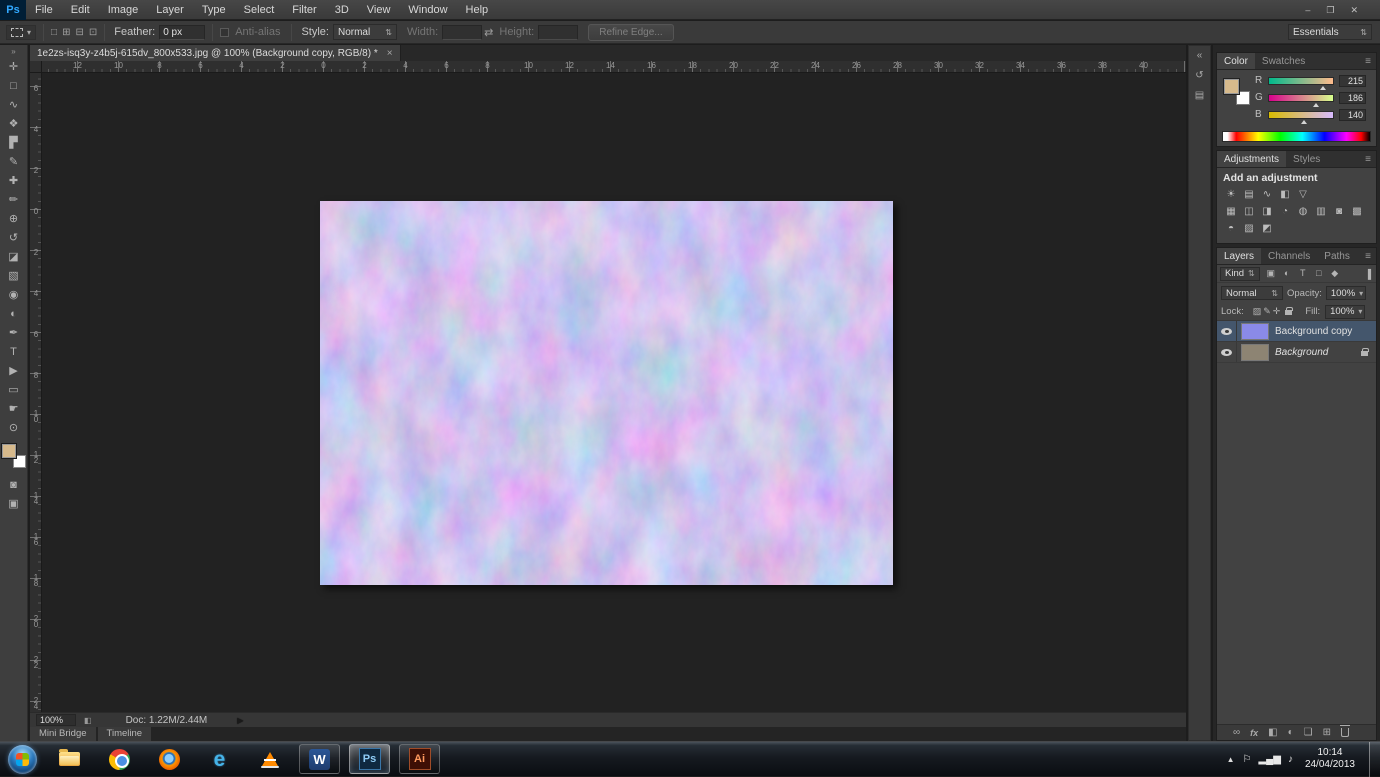 The width and height of the screenshot is (1380, 777). What do you see at coordinates (1301, 352) in the screenshot?
I see `layer-name: Background` at bounding box center [1301, 352].